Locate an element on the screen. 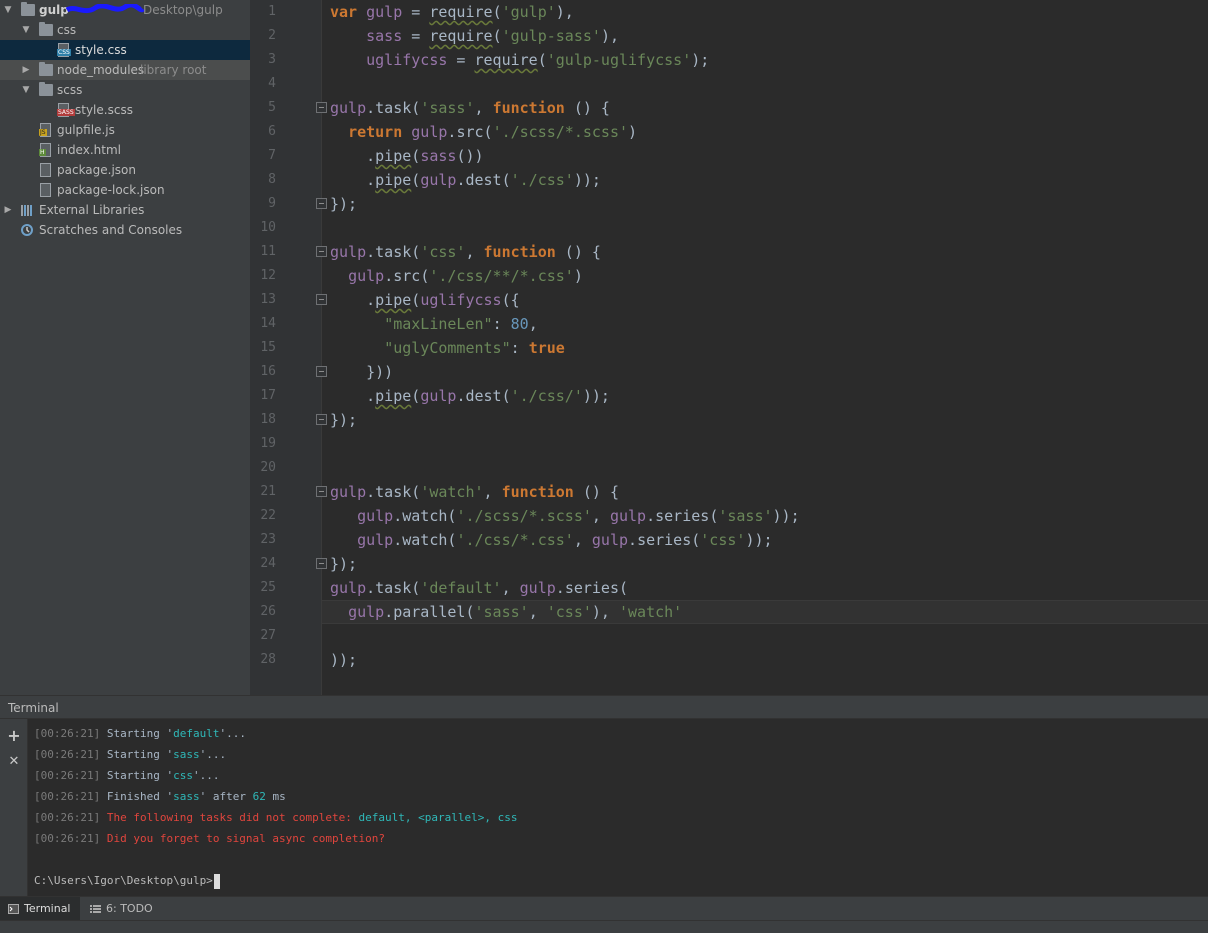 Image resolution: width=1208 pixels, height=933 pixels. code-token: 'watch' is located at coordinates (452, 492).